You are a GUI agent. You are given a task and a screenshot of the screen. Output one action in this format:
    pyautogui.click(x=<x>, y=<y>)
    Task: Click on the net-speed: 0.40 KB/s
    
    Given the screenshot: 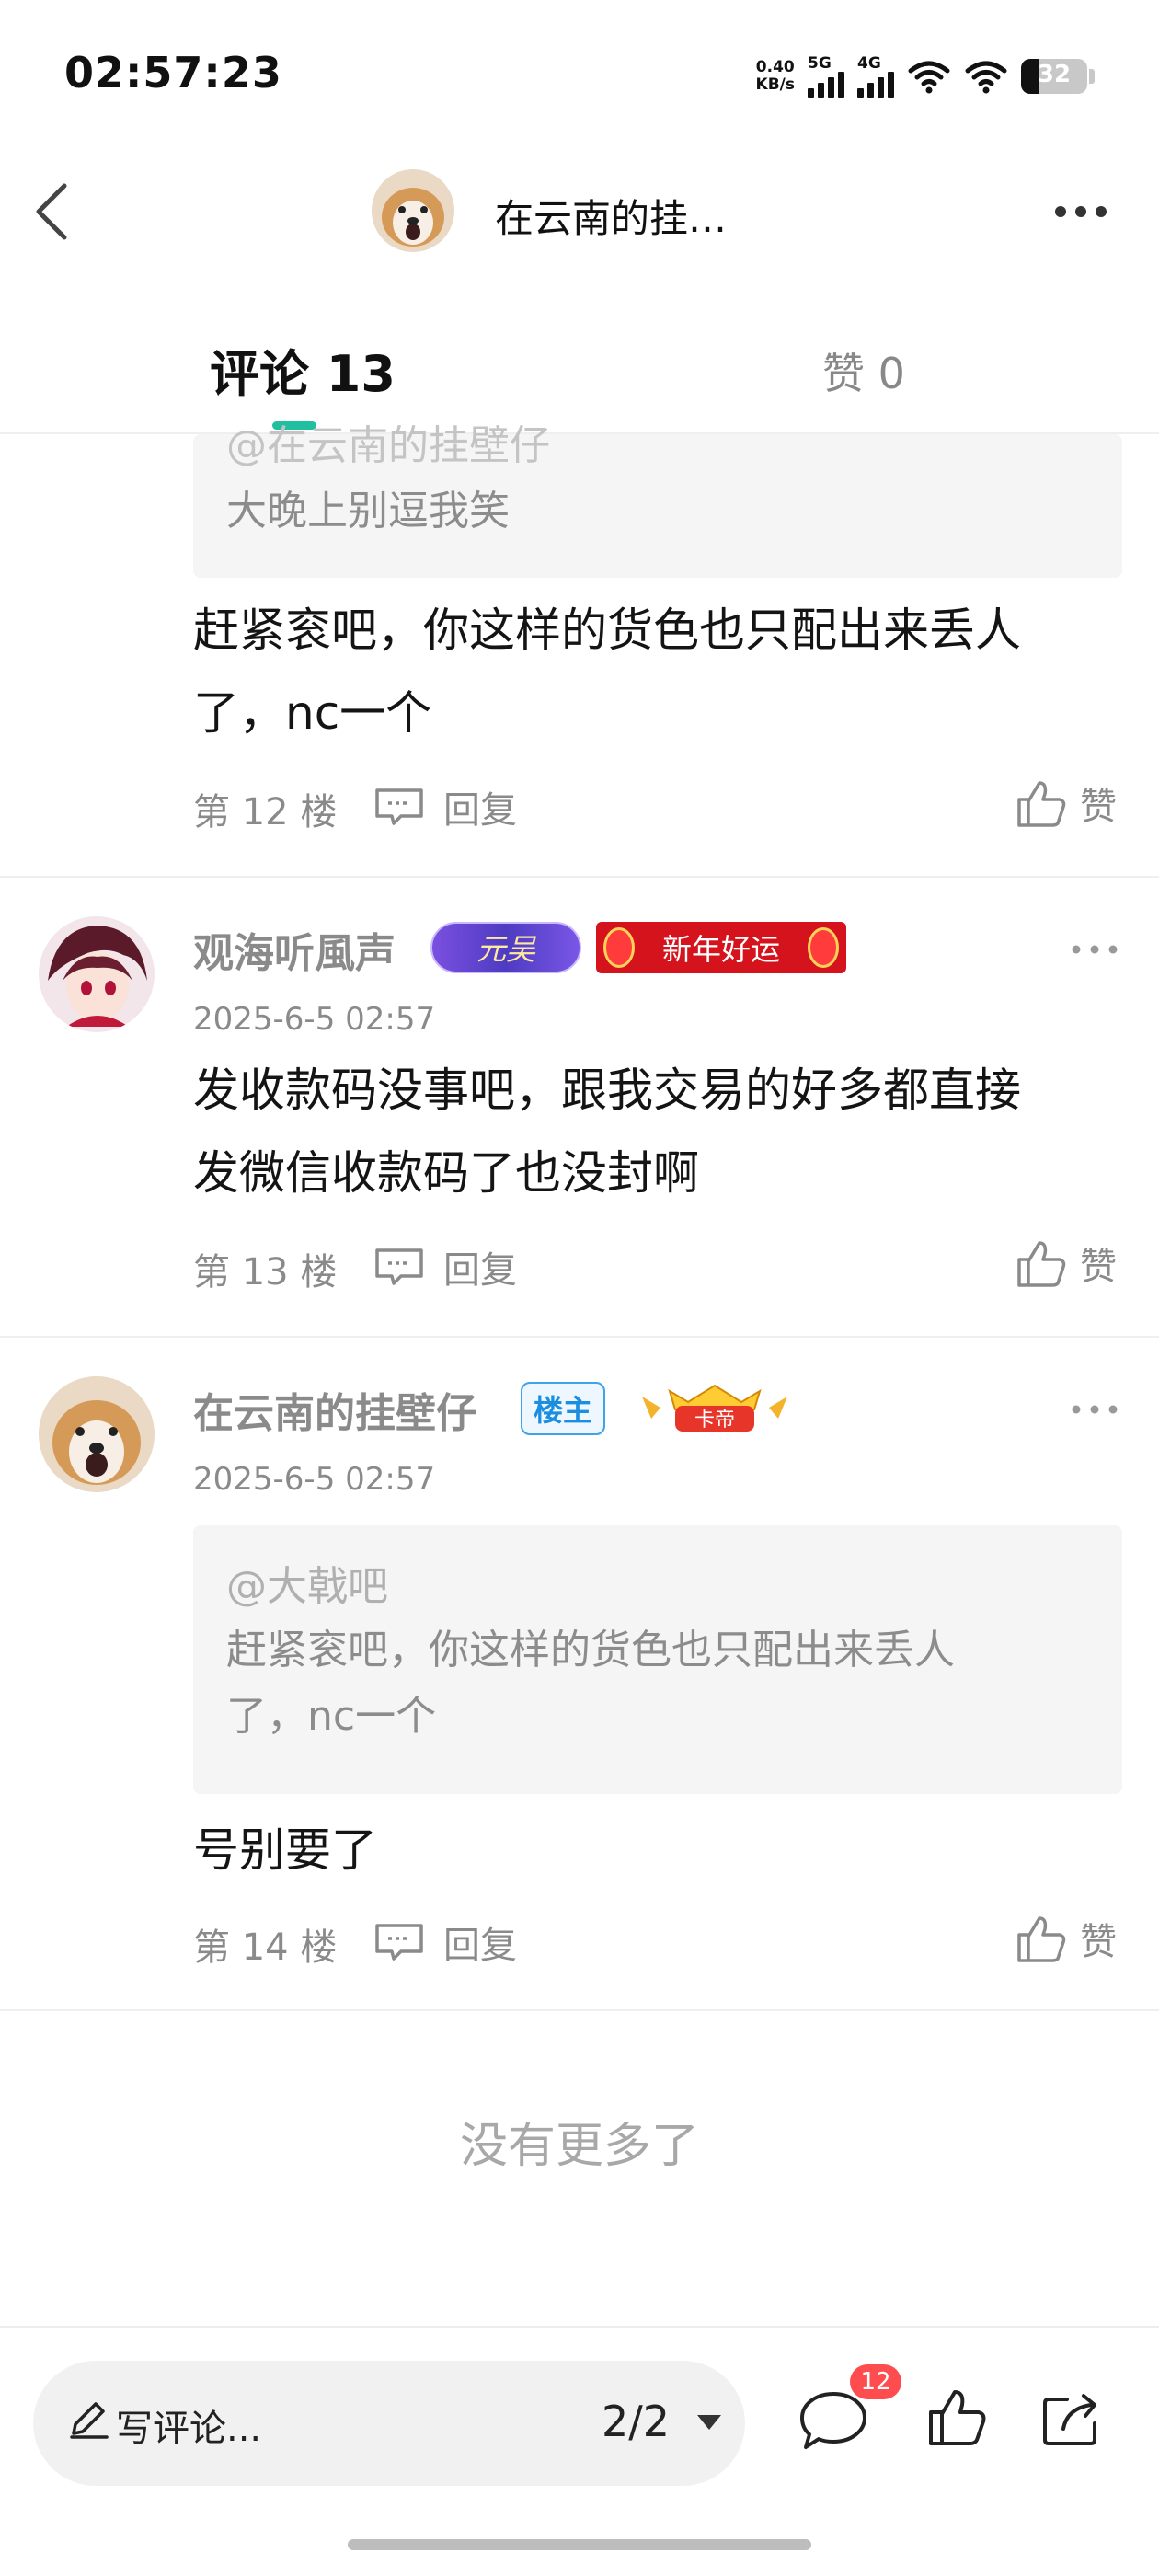 What is the action you would take?
    pyautogui.click(x=775, y=76)
    